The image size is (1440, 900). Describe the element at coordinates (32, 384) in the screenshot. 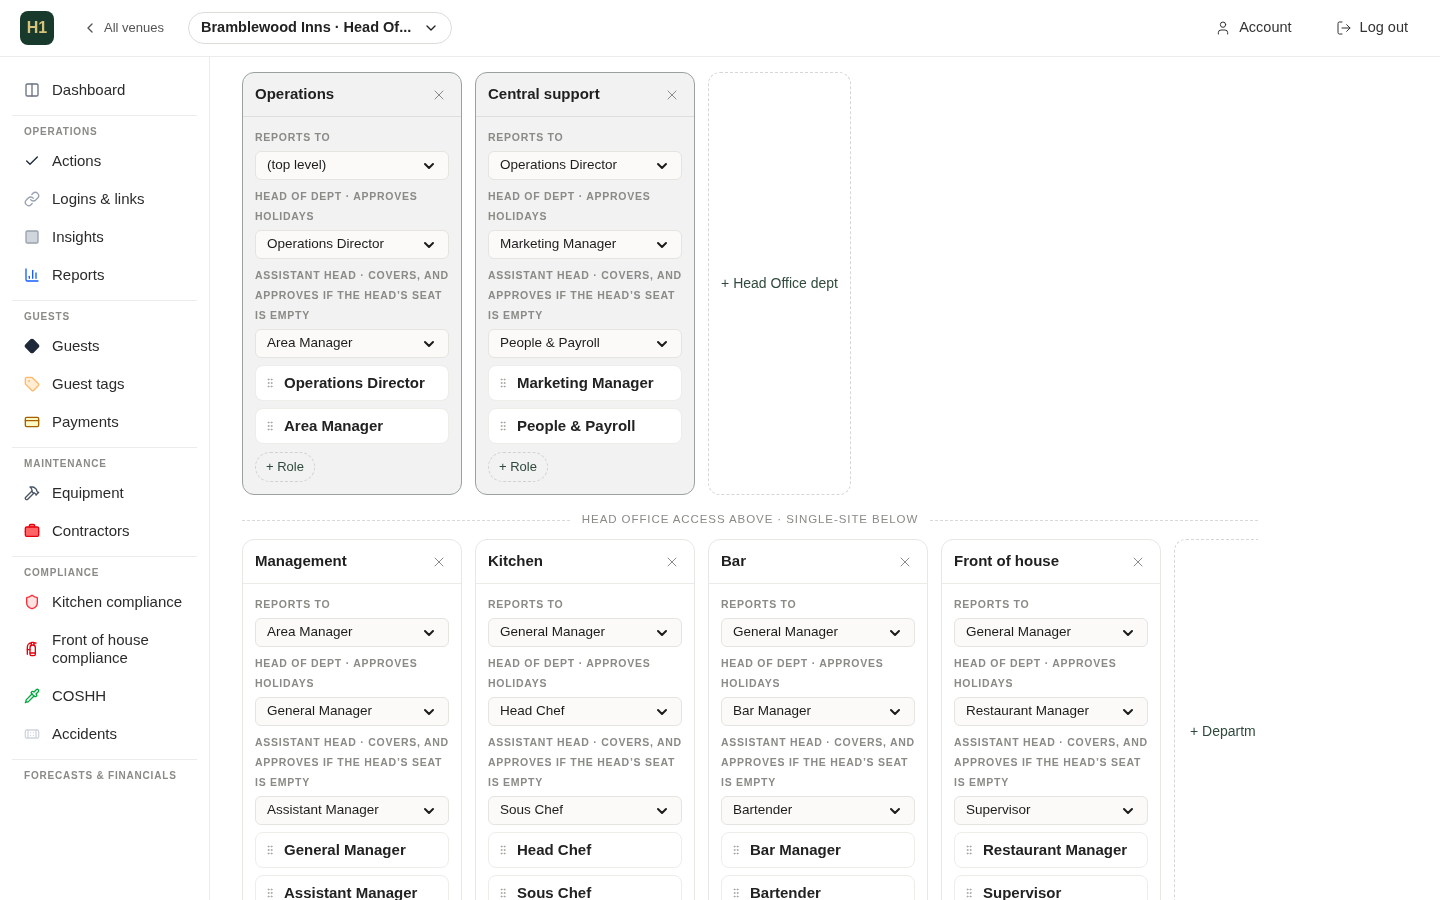

I see `tag-icon` at that location.